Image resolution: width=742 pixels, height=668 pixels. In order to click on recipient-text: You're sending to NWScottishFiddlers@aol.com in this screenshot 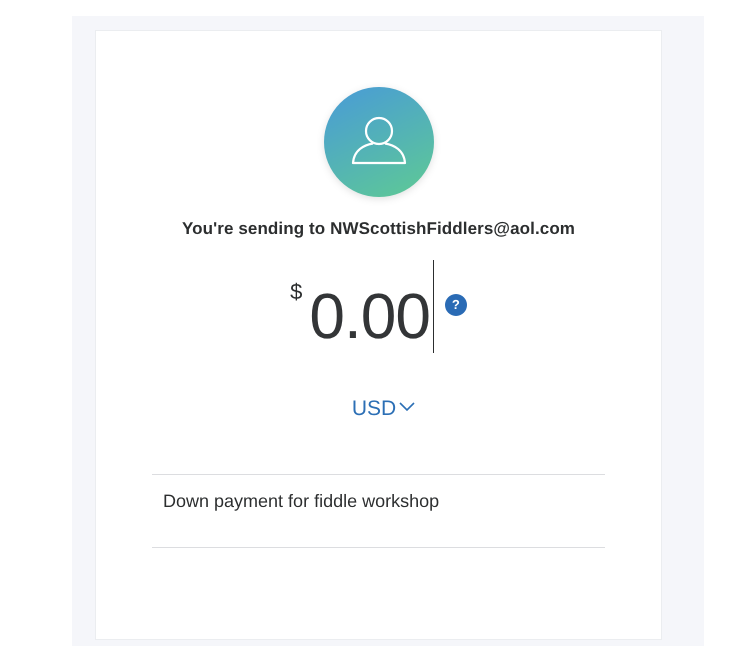, I will do `click(379, 229)`.